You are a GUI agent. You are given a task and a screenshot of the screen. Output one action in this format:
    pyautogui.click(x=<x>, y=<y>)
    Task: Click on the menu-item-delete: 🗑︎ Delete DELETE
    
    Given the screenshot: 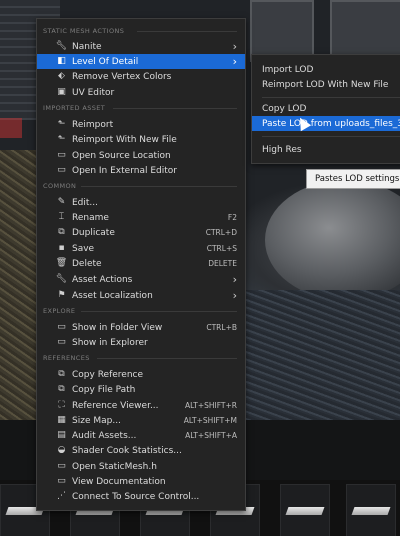 What is the action you would take?
    pyautogui.click(x=141, y=263)
    